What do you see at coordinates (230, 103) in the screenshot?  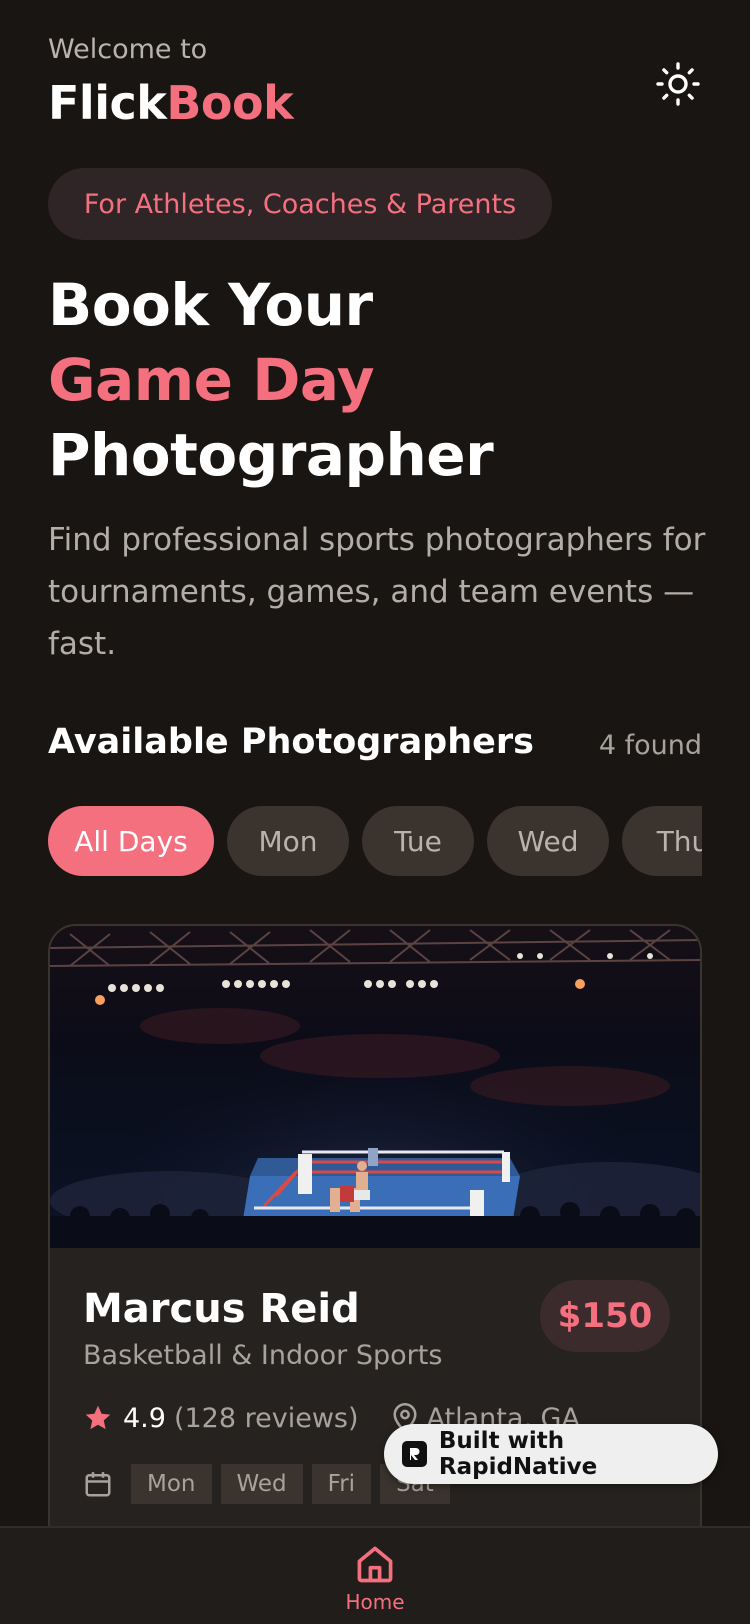 I see `brand-name-part2: Book` at bounding box center [230, 103].